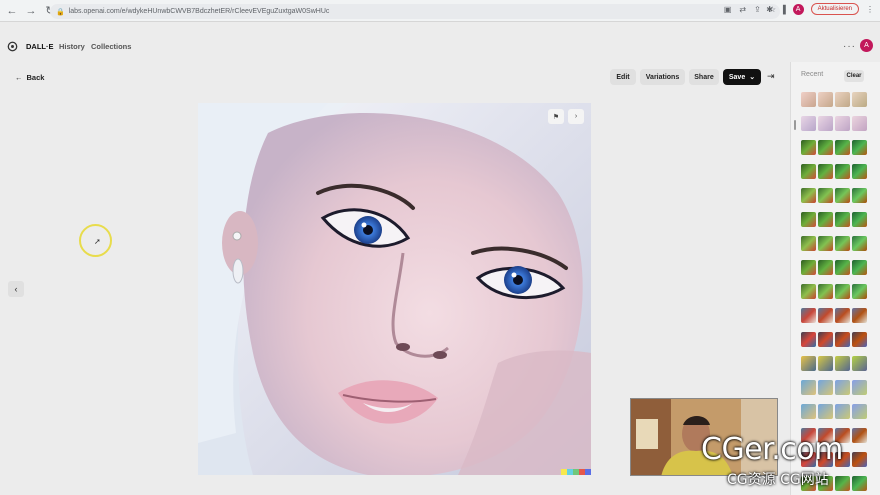 Image resolution: width=880 pixels, height=495 pixels. Describe the element at coordinates (737, 77) in the screenshot. I see `save-label: Save` at that location.